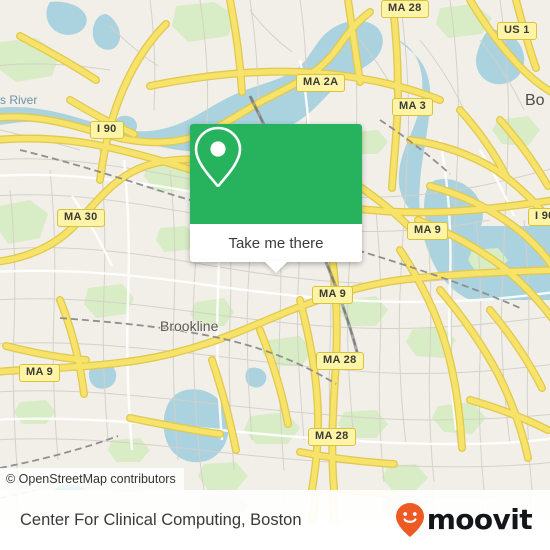 This screenshot has width=550, height=550. What do you see at coordinates (517, 31) in the screenshot?
I see `map-shield: US 1` at bounding box center [517, 31].